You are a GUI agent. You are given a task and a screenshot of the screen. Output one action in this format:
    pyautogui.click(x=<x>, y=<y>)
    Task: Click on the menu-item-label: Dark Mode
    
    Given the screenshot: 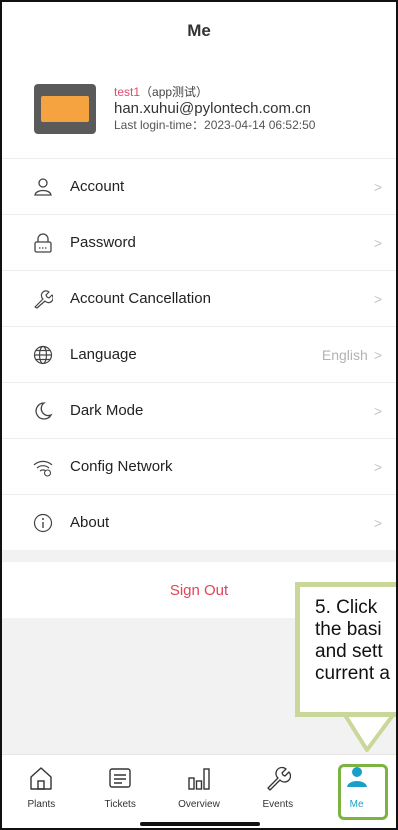 What is the action you would take?
    pyautogui.click(x=107, y=410)
    